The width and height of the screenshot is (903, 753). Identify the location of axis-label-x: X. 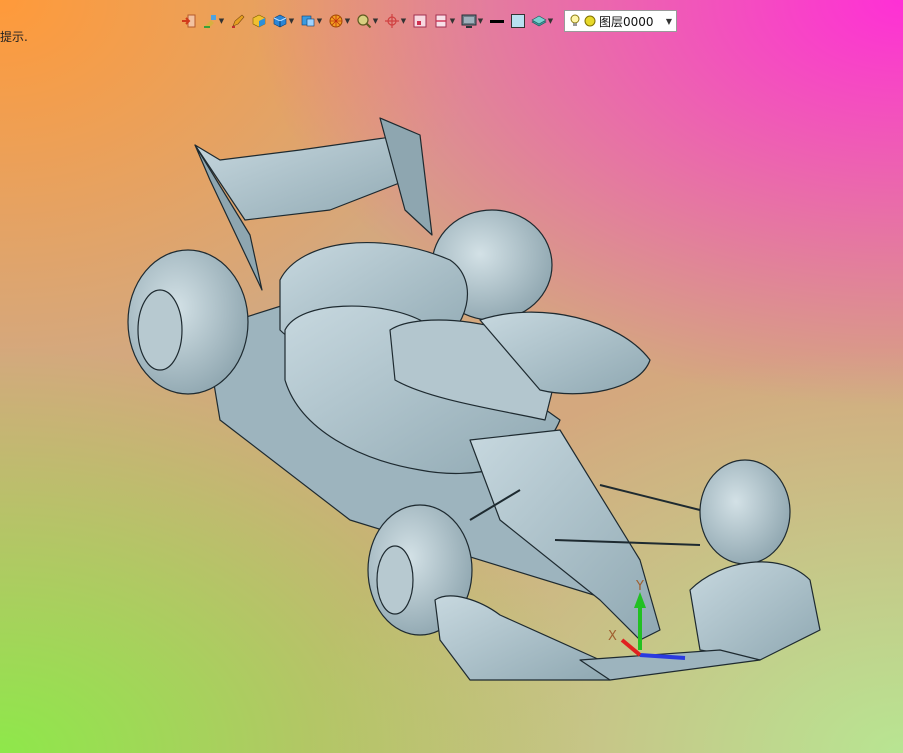
(612, 636).